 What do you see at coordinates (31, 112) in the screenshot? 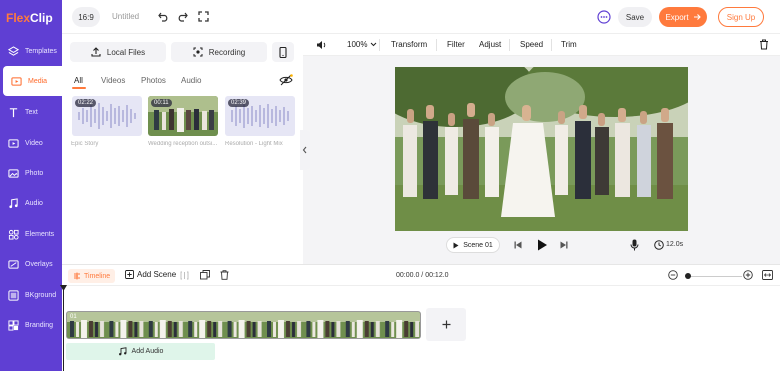
I see `sidebar-item-text: Text` at bounding box center [31, 112].